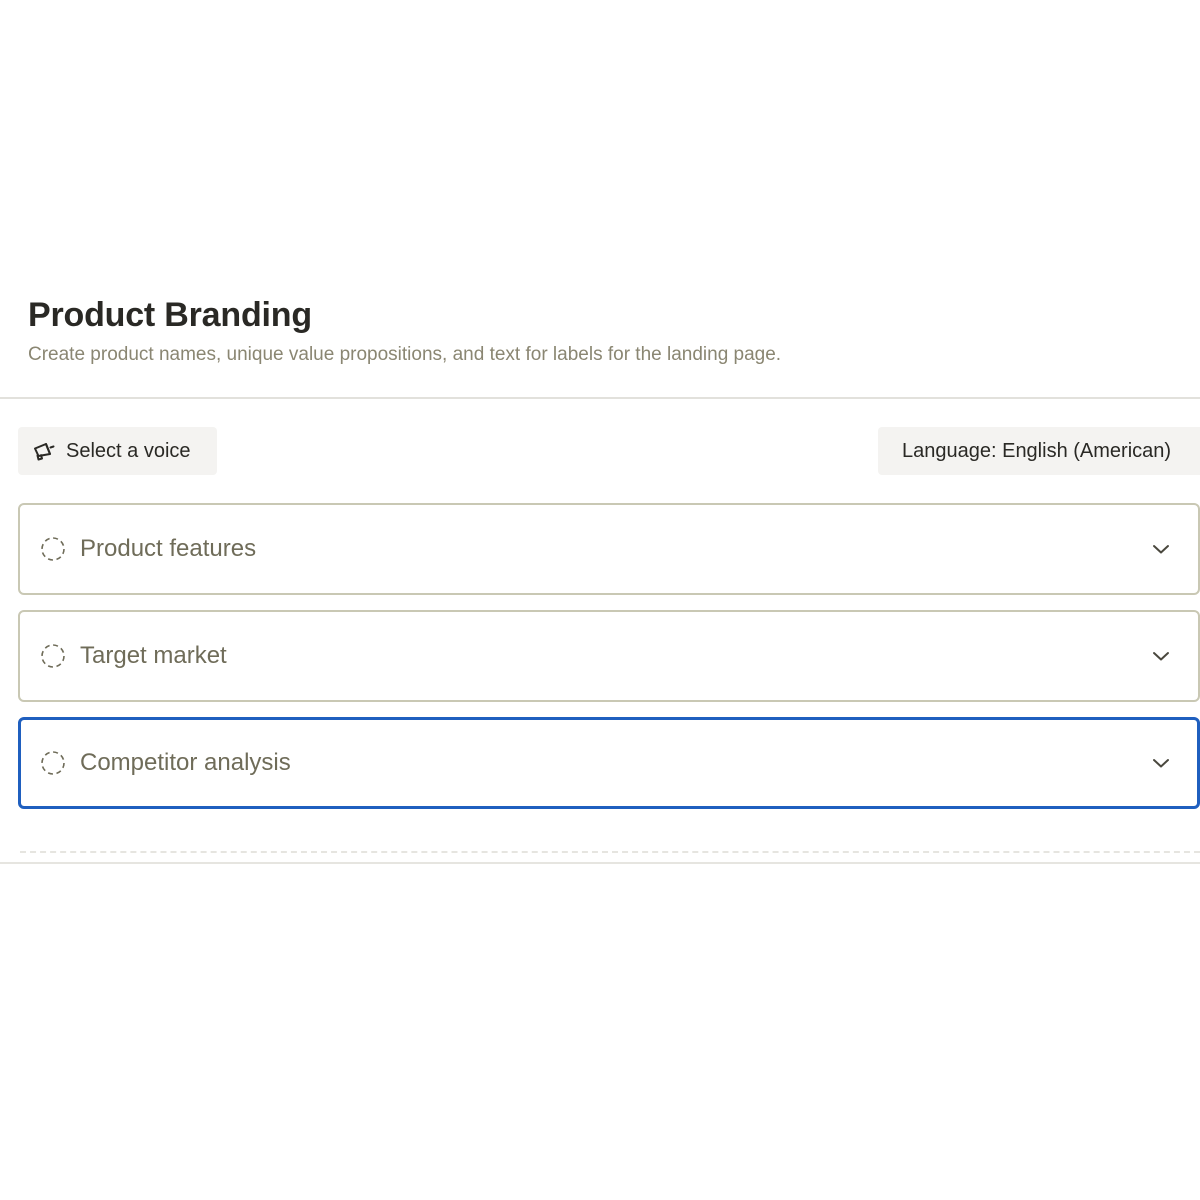 This screenshot has width=1200, height=1200. What do you see at coordinates (600, 398) in the screenshot?
I see `header-divider` at bounding box center [600, 398].